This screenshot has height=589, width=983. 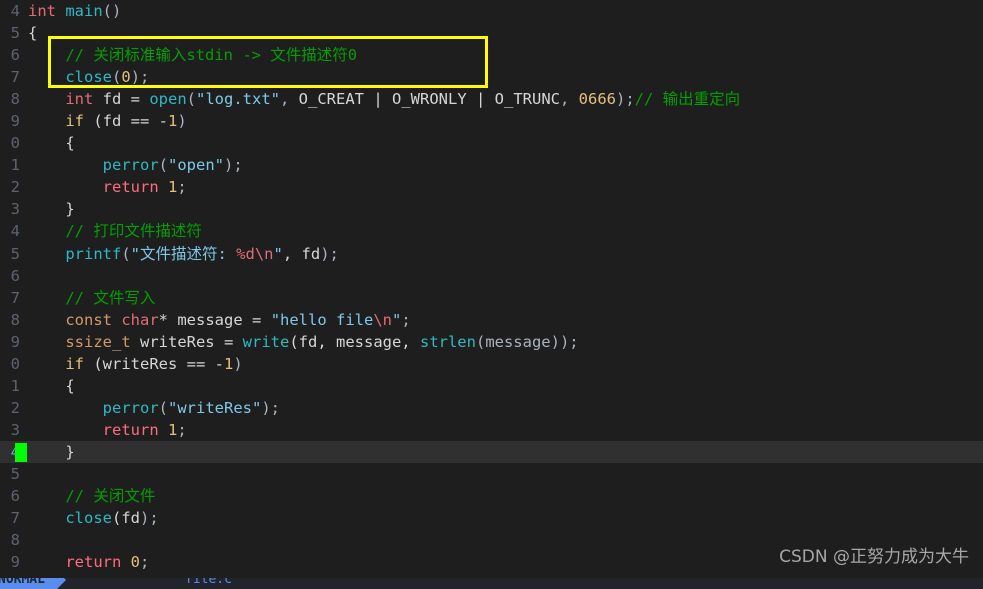 I want to click on code-token: |, so click(x=480, y=99).